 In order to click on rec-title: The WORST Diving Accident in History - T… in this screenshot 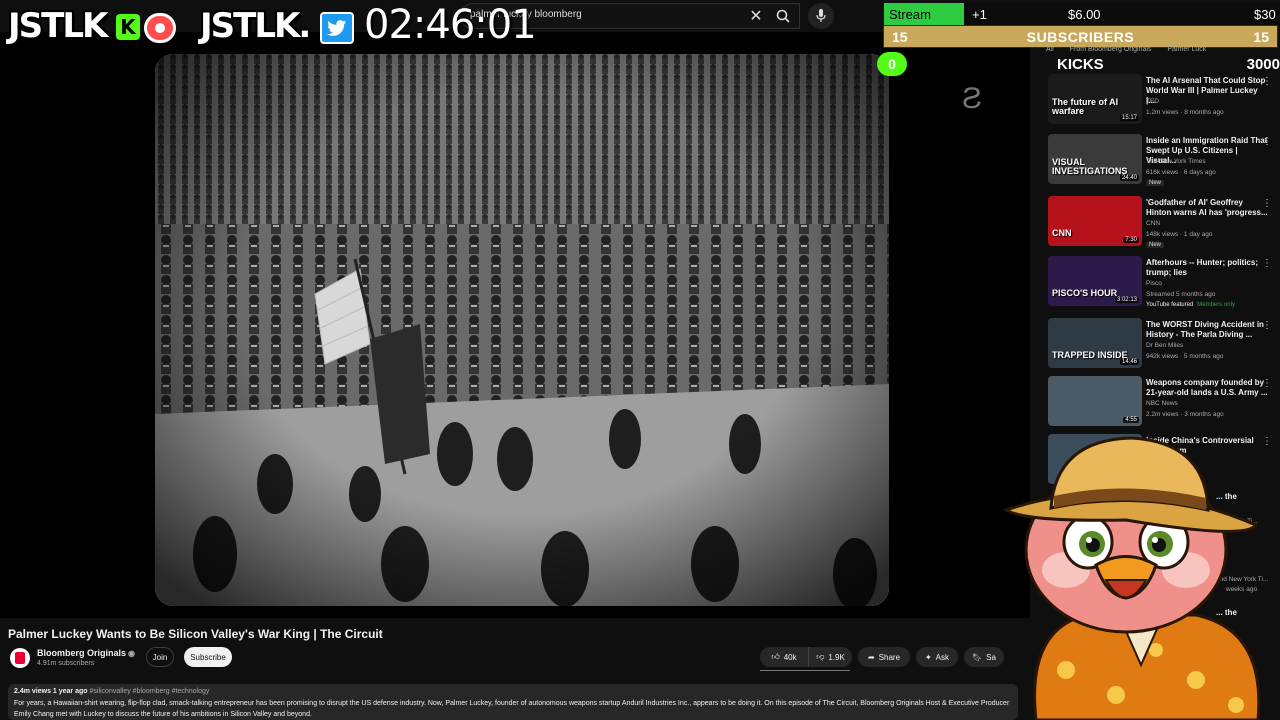, I will do `click(1207, 330)`.